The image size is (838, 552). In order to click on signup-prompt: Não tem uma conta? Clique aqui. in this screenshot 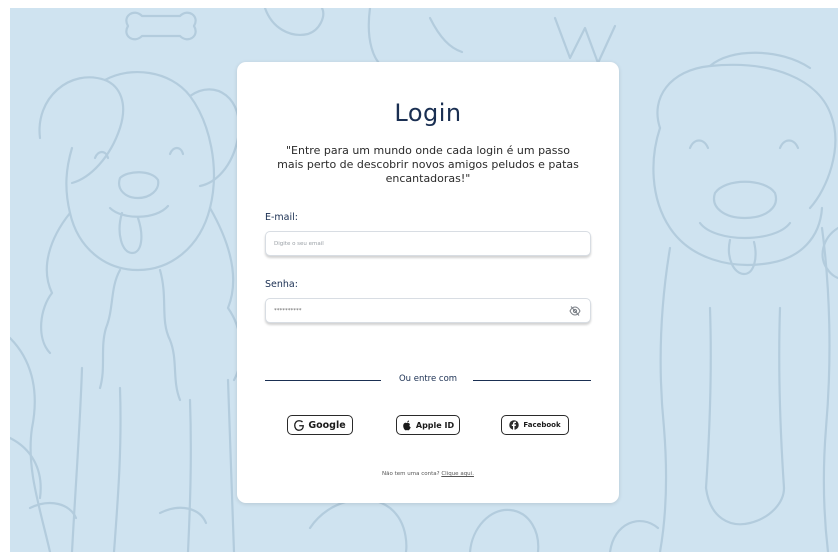, I will do `click(428, 474)`.